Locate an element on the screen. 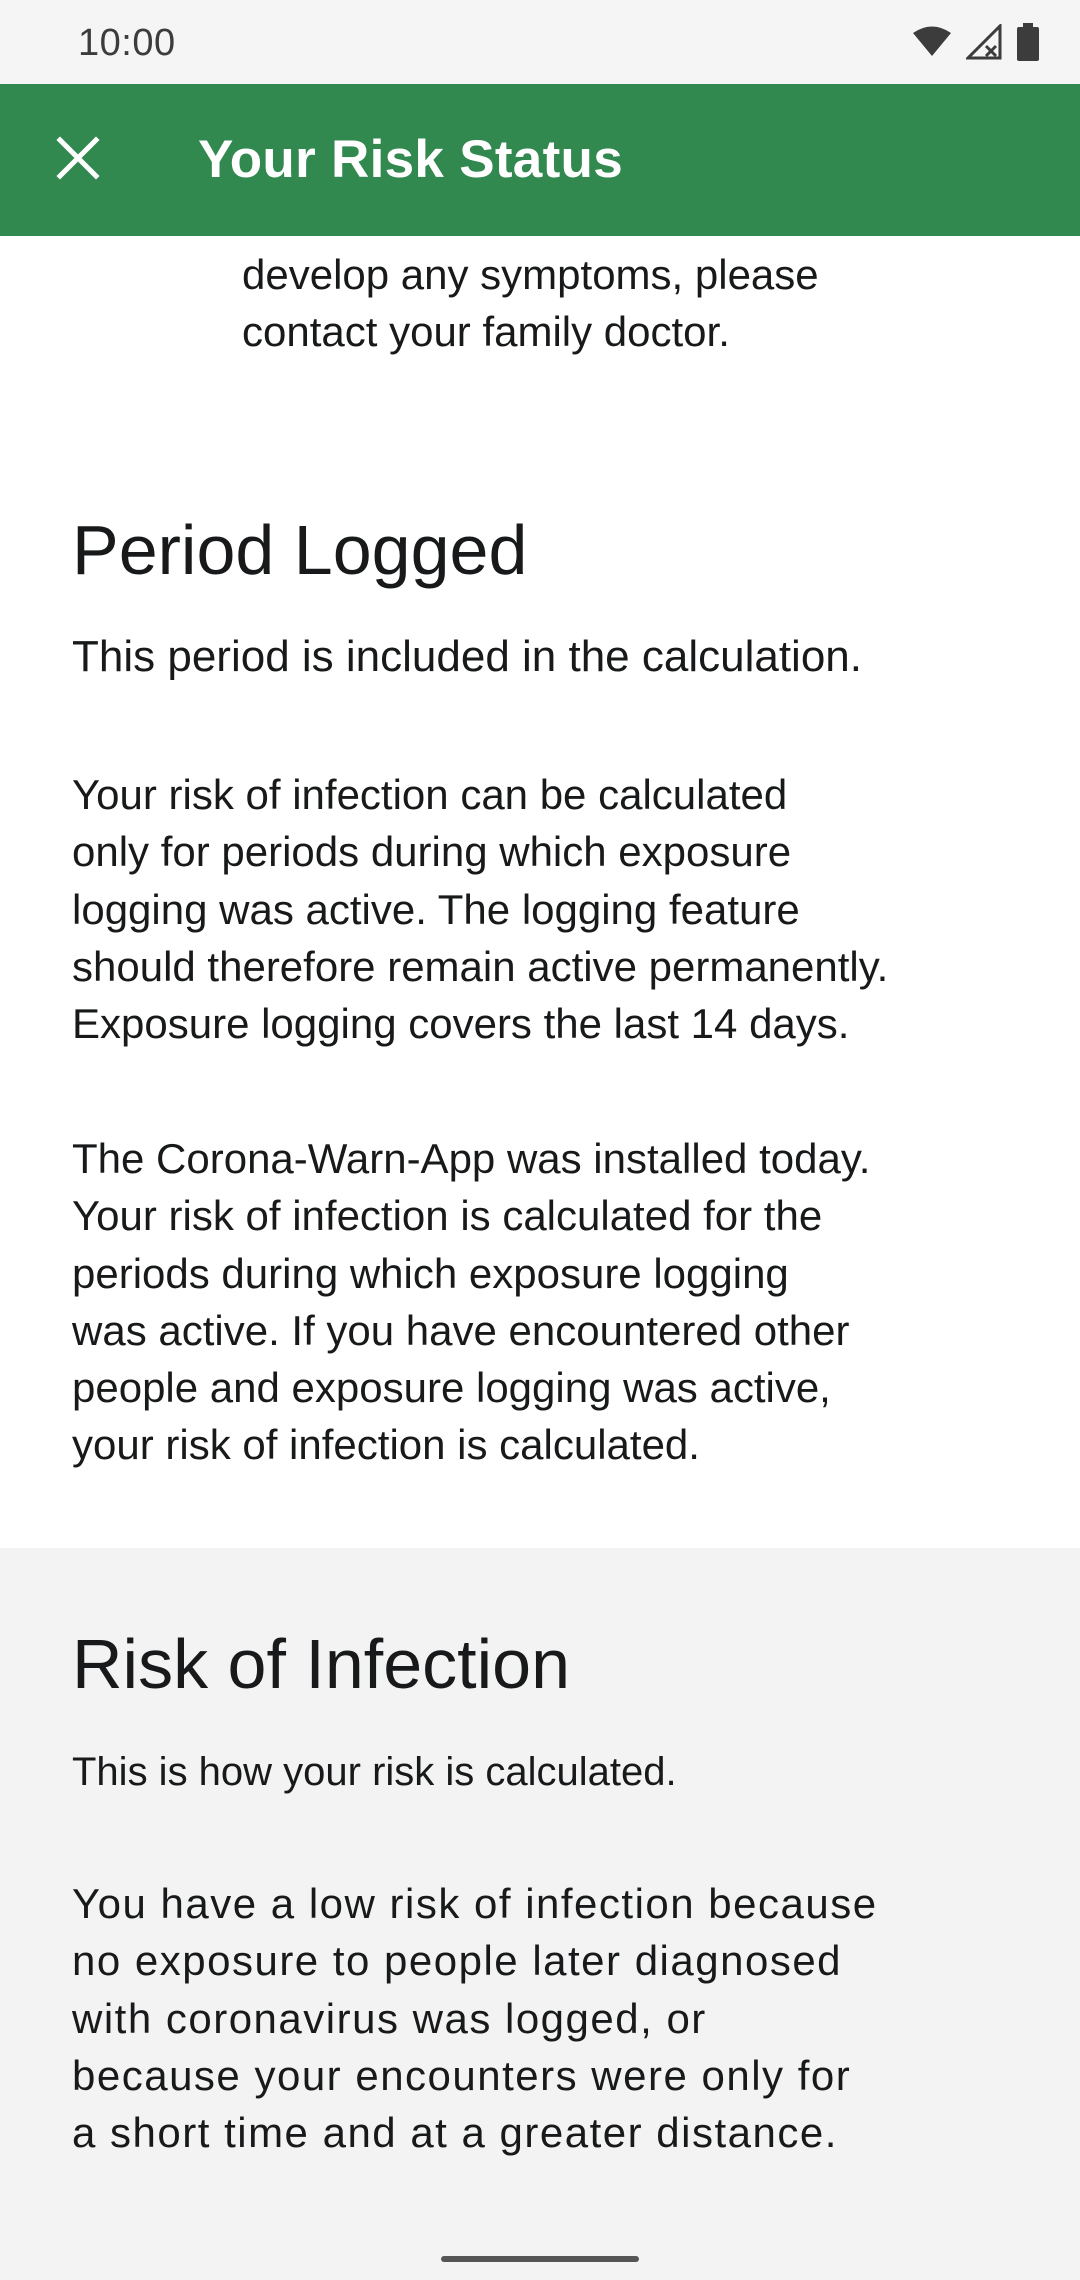  paragraph-line: no exposure to people later diagnosed is located at coordinates (457, 1961).